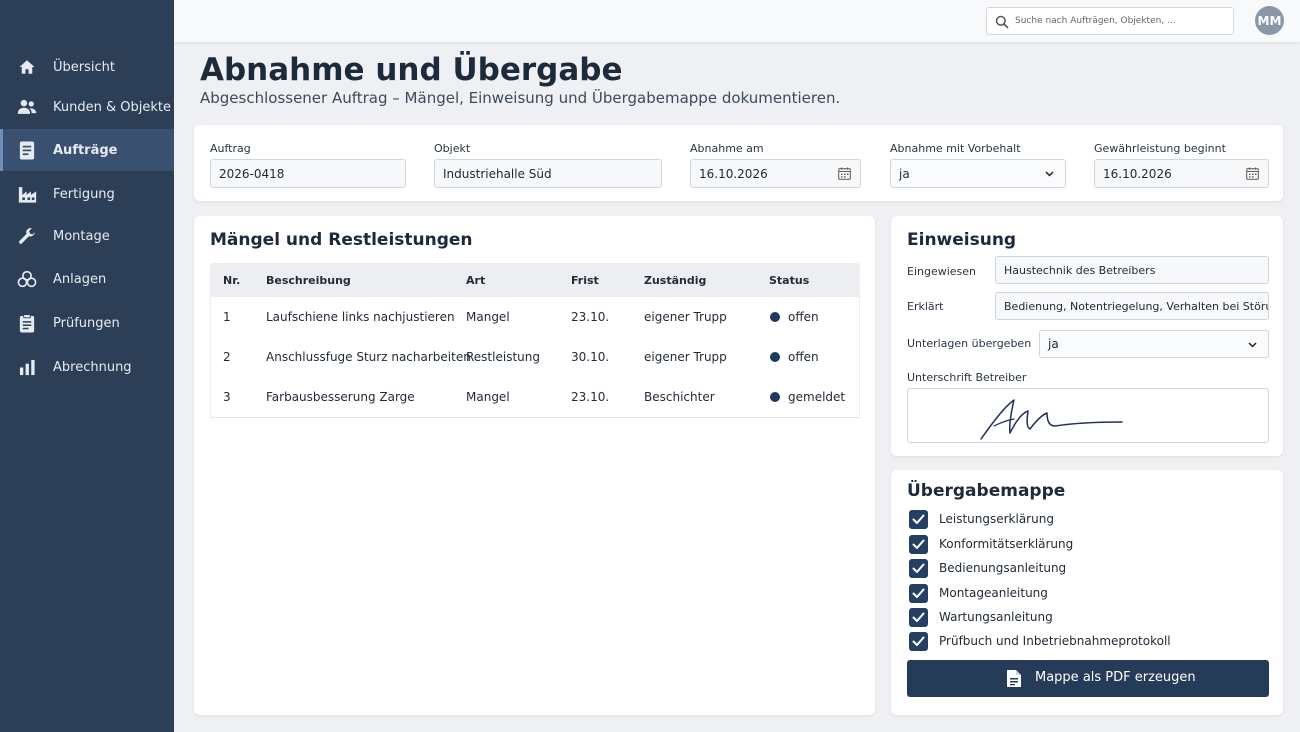  I want to click on sidebar-item-label: Prüfungen, so click(86, 323).